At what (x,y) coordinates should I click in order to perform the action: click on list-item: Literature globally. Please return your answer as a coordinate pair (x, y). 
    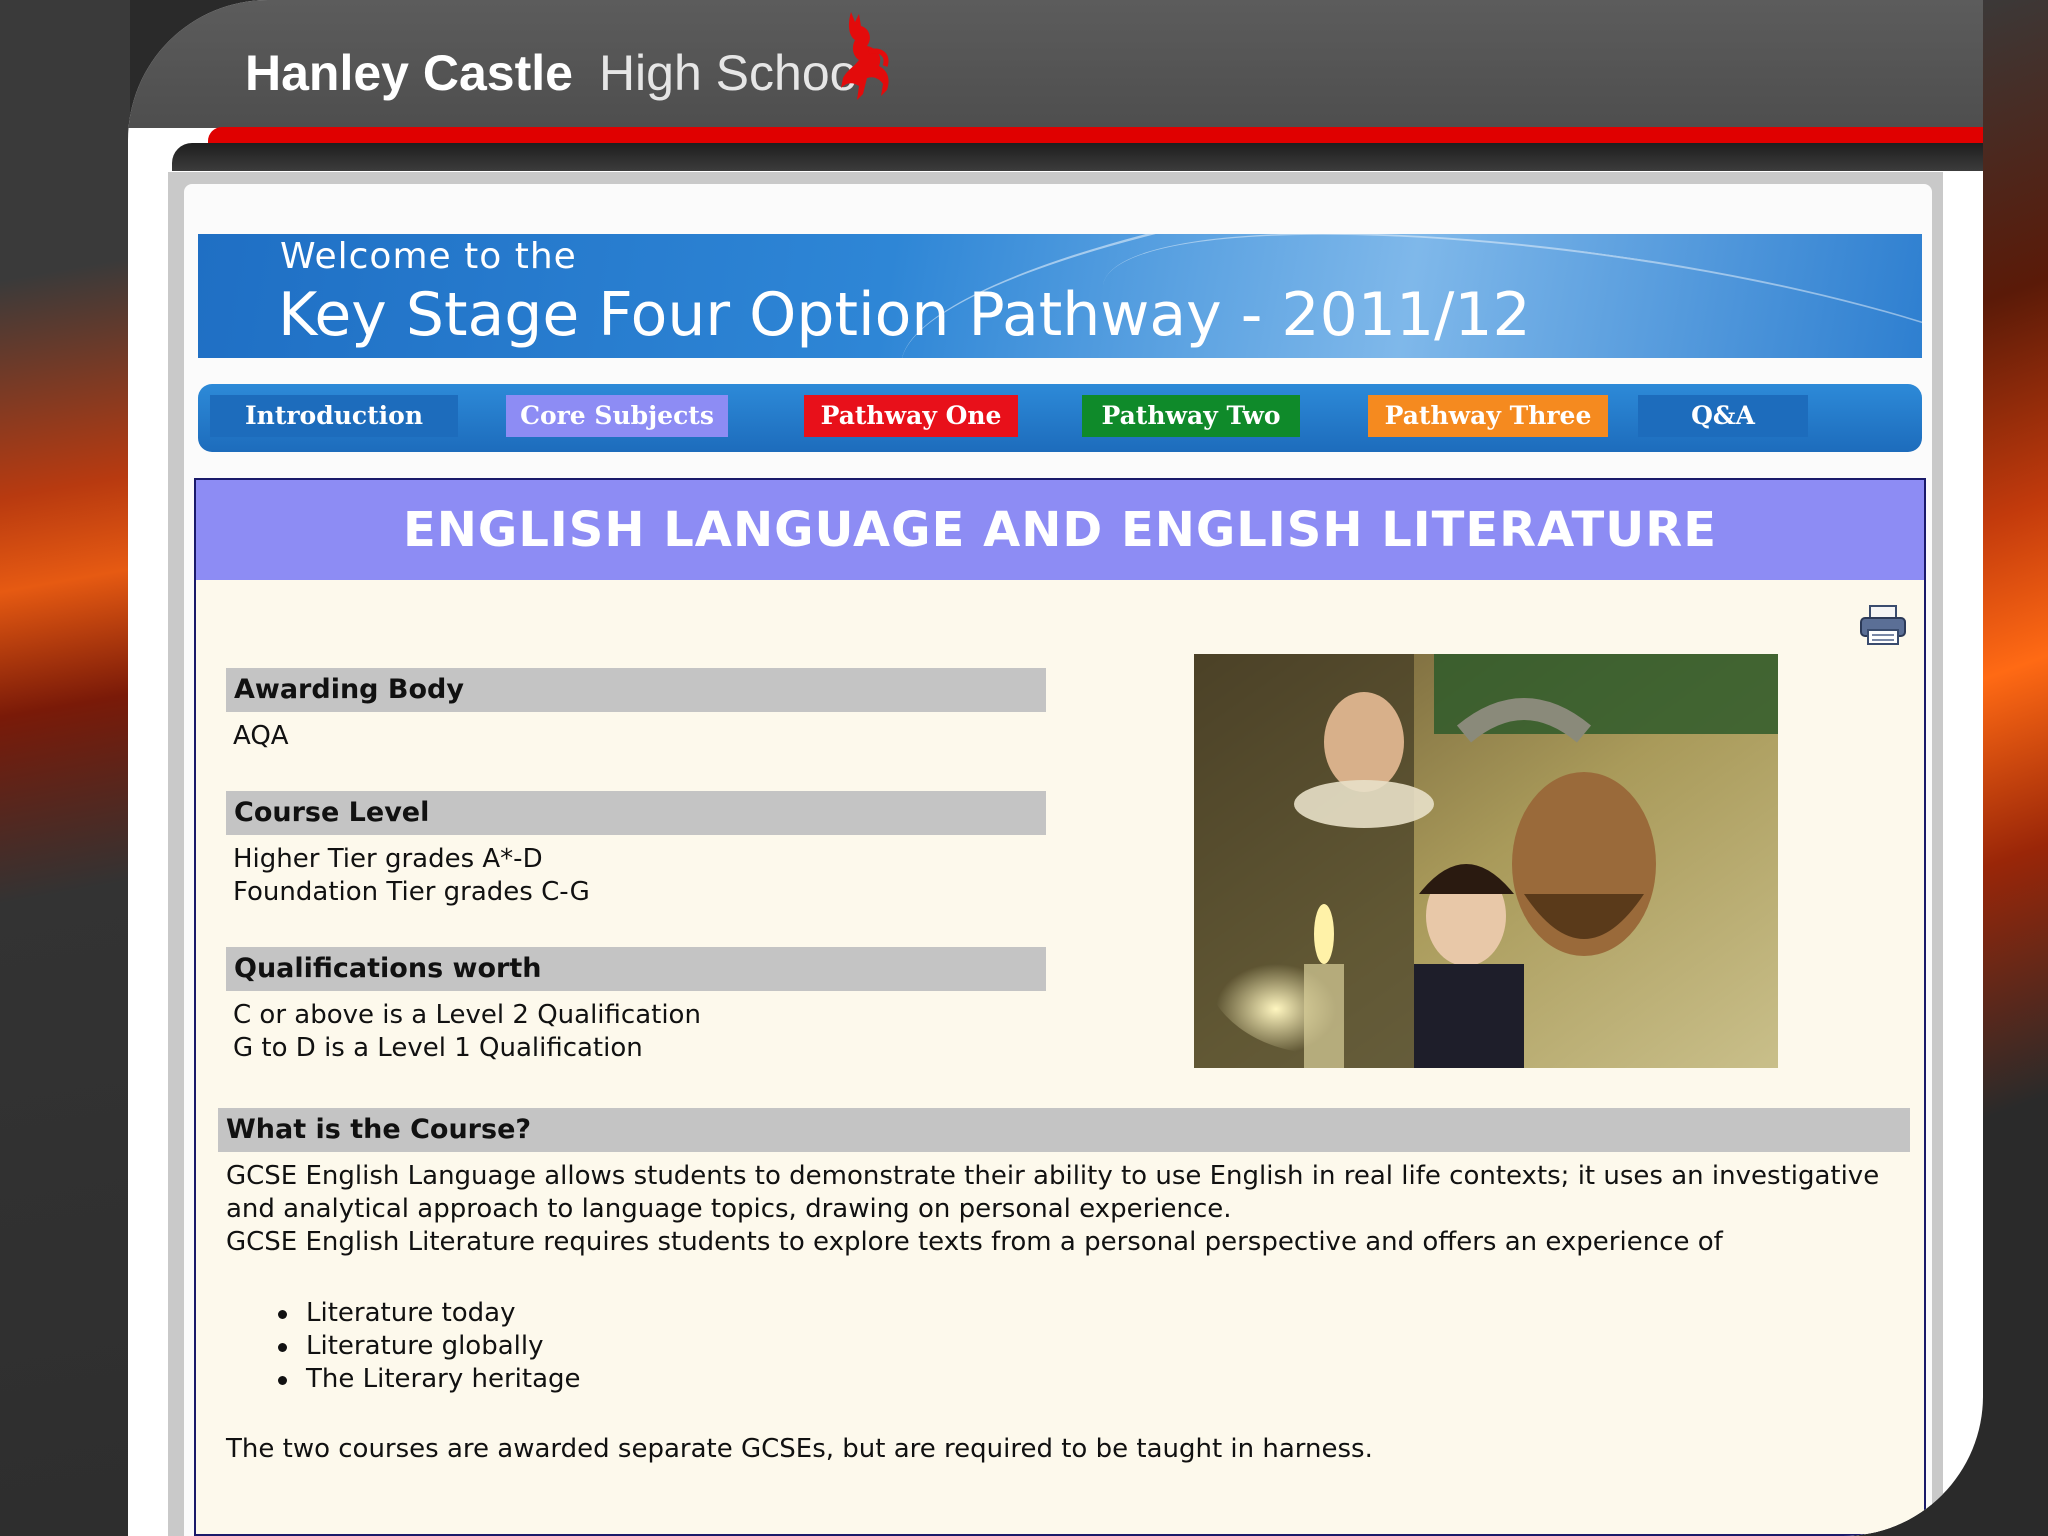
    Looking at the image, I should click on (1056, 1346).